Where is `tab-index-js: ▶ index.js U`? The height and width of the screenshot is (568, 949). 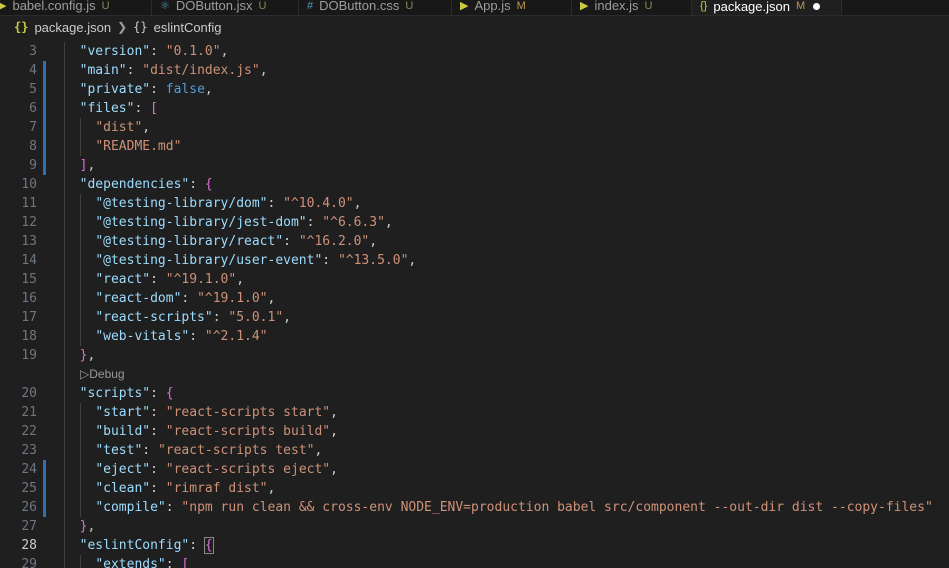 tab-index-js: ▶ index.js U is located at coordinates (632, 7).